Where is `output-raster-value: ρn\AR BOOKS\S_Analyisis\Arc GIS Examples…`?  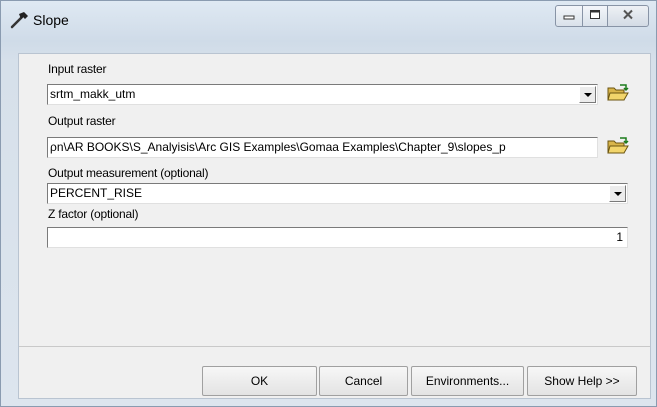 output-raster-value: ρn\AR BOOKS\S_Analyisis\Arc GIS Examples… is located at coordinates (278, 147).